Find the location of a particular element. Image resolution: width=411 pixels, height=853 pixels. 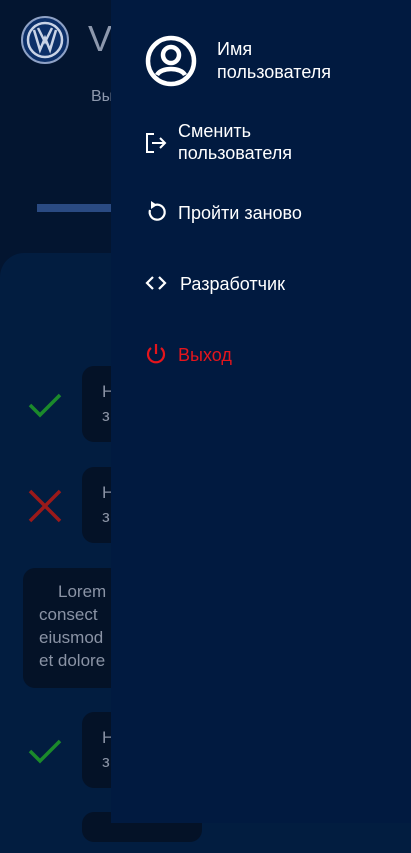

restart-icon is located at coordinates (157, 211).